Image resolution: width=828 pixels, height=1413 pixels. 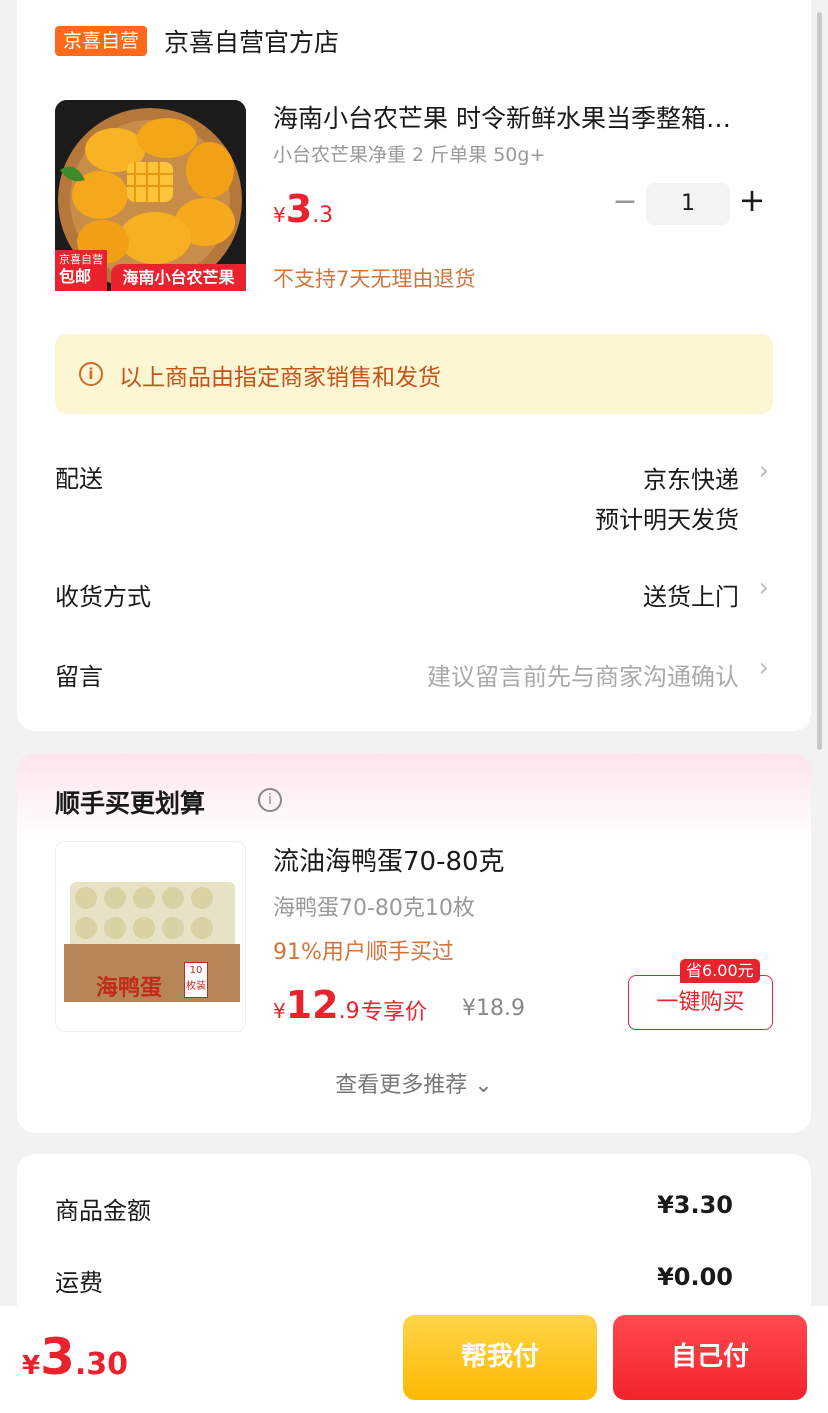 I want to click on recommend-item-spec: 海鸭蛋70-80克10枚, so click(x=374, y=908).